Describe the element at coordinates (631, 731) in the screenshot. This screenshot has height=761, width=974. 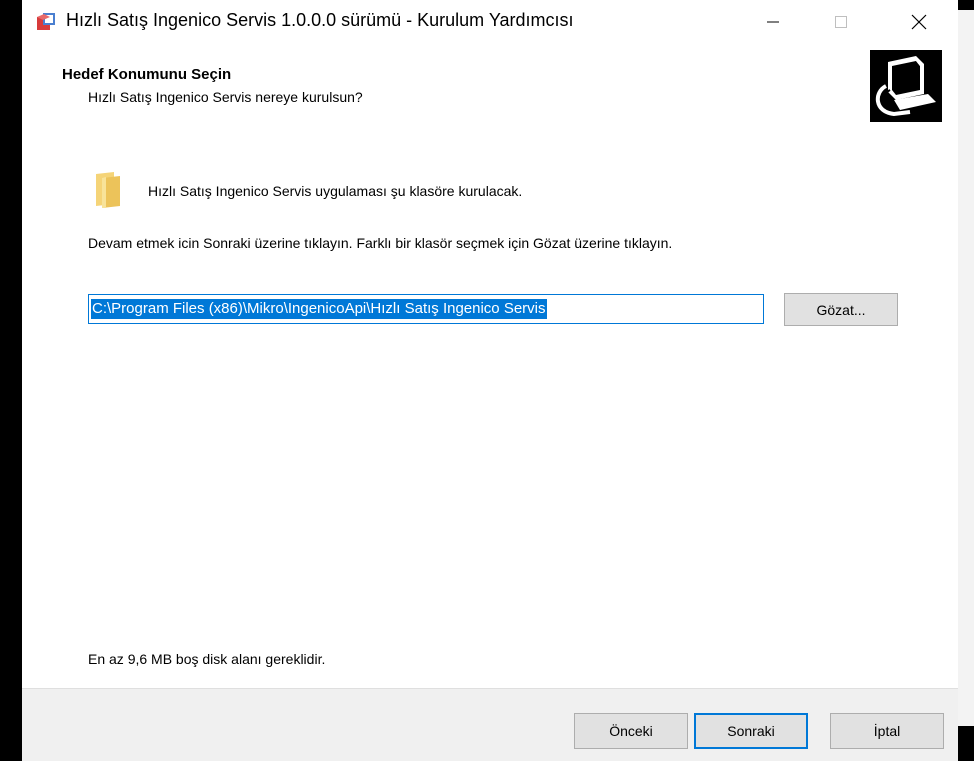
I see `back-button: Önceki` at that location.